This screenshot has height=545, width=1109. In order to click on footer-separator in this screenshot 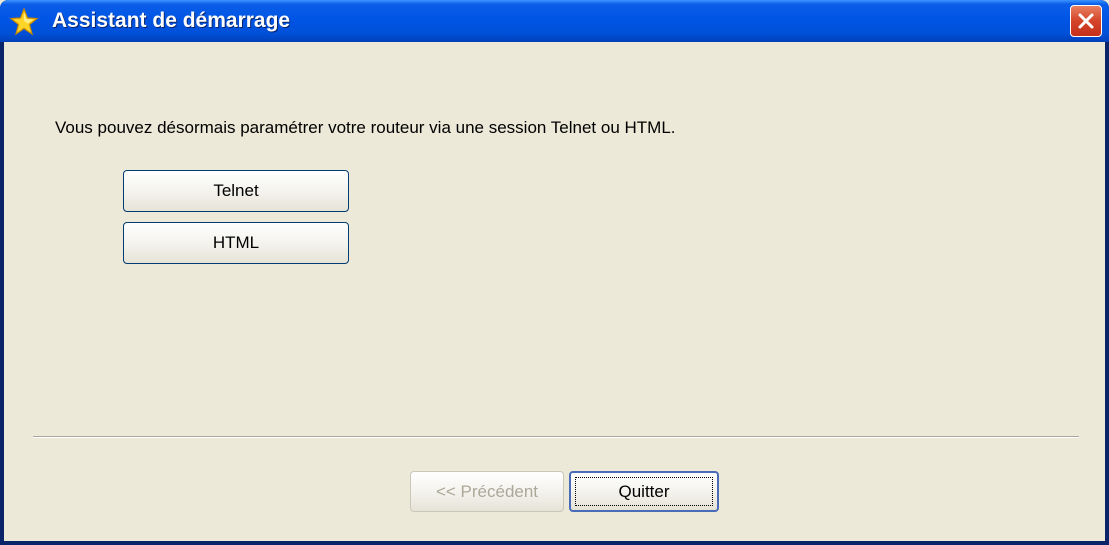, I will do `click(556, 437)`.